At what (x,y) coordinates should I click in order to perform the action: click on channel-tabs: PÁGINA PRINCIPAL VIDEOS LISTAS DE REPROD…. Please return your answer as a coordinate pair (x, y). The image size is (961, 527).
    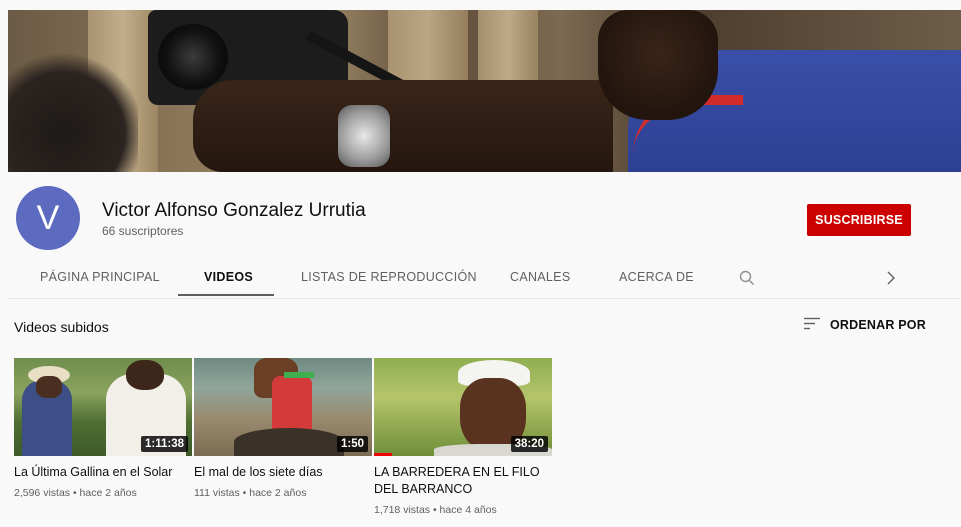
    Looking at the image, I should click on (484, 279).